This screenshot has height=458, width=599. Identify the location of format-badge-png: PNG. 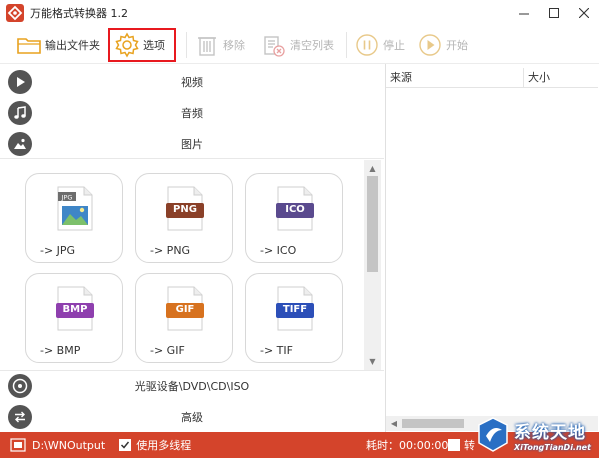
(185, 209).